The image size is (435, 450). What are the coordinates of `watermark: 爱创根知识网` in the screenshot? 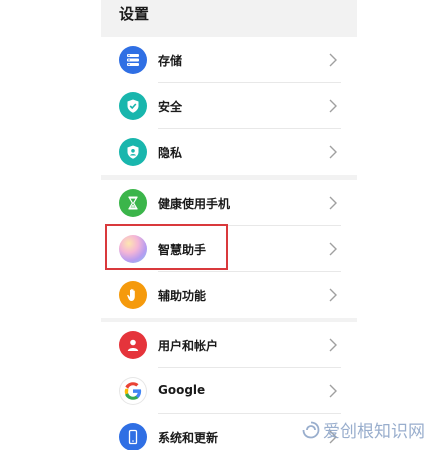 It's located at (363, 429).